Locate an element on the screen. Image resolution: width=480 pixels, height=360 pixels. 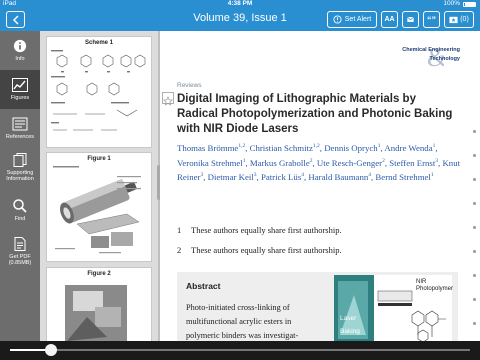
journal-logo: & Chemical Engineering Technology is located at coordinates (426, 58).